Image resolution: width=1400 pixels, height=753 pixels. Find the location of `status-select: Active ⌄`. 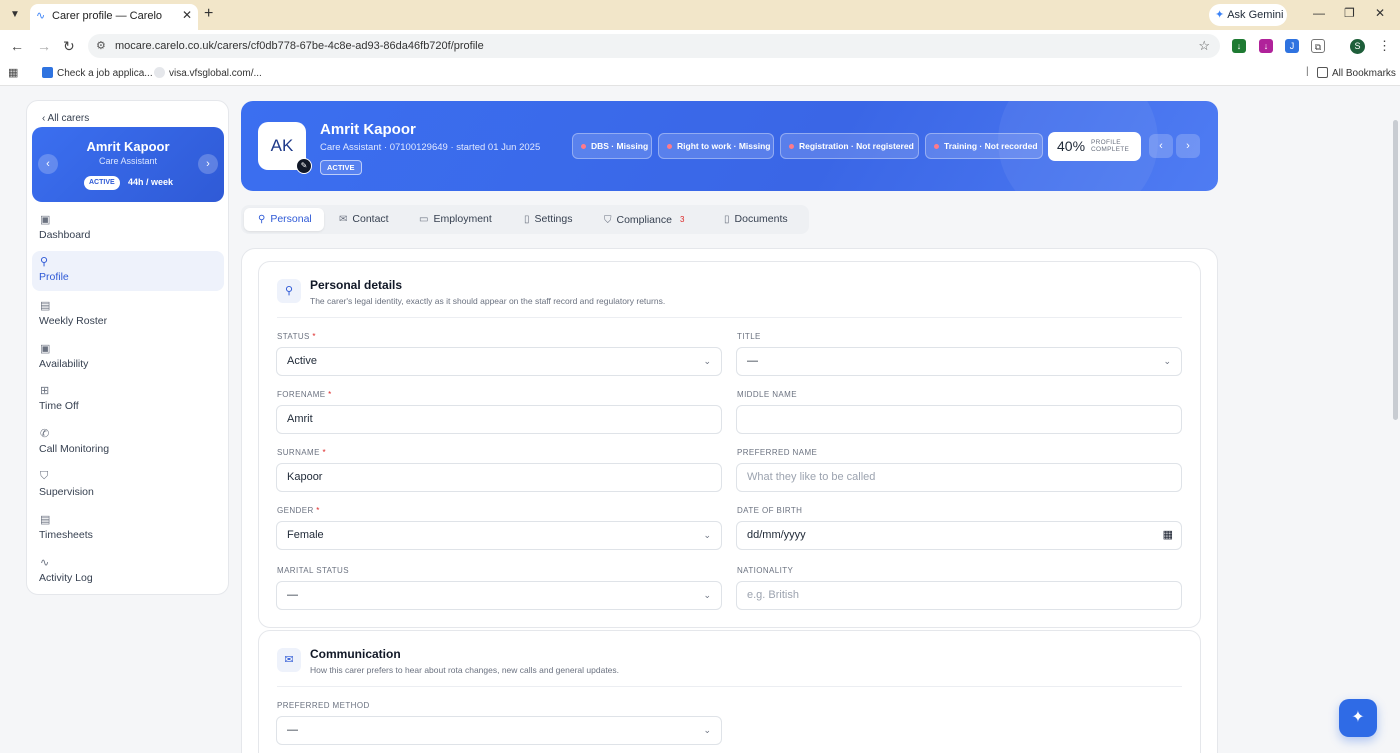

status-select: Active ⌄ is located at coordinates (499, 361).